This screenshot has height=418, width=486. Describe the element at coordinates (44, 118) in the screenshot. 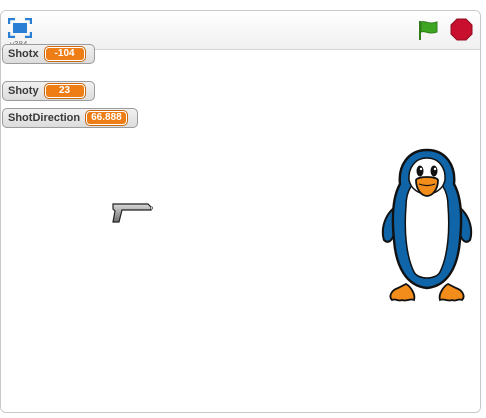

I see `watcher-label: ShotDirection` at that location.